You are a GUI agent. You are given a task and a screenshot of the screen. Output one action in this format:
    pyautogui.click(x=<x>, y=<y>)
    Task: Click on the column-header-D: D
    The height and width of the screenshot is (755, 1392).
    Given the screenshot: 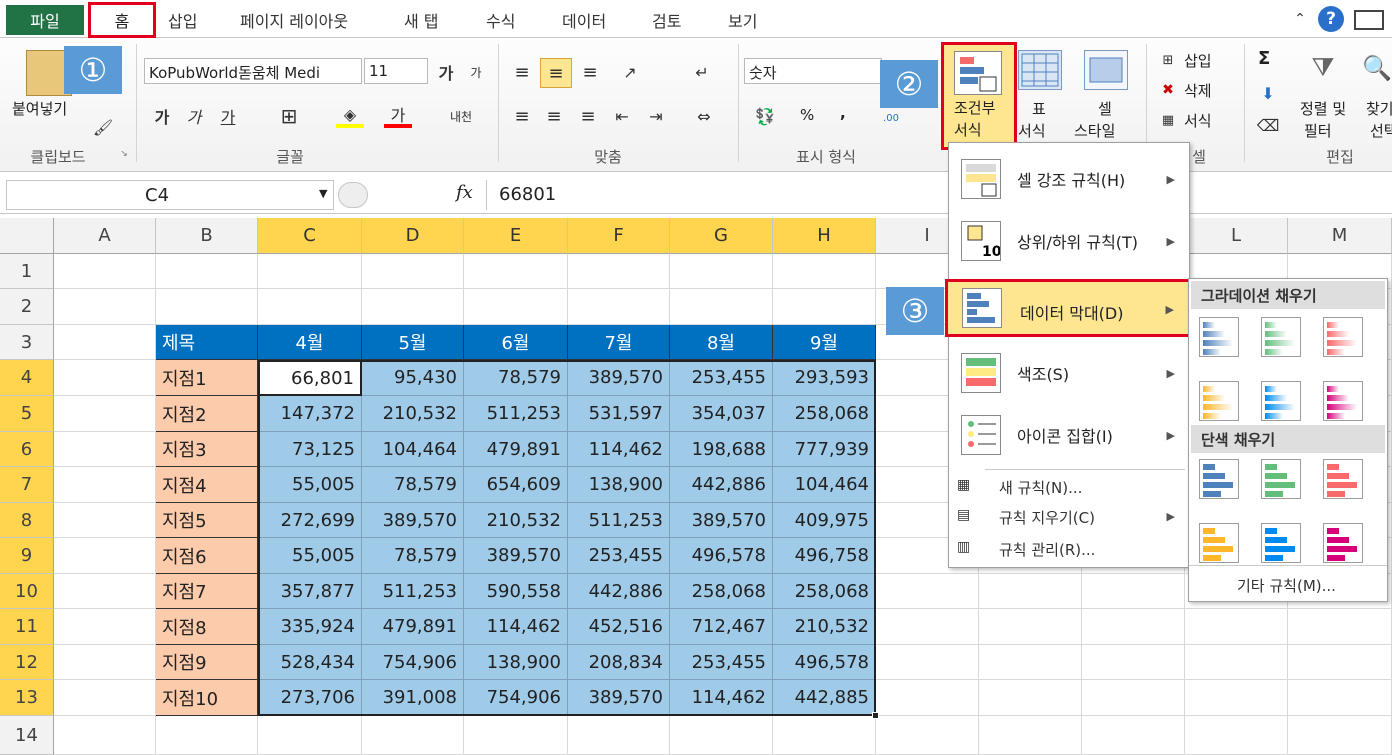 What is the action you would take?
    pyautogui.click(x=413, y=236)
    